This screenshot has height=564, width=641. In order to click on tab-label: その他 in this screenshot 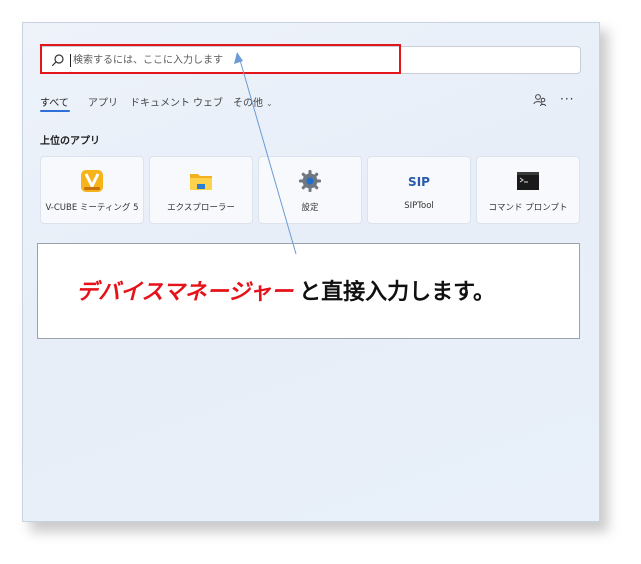, I will do `click(248, 103)`.